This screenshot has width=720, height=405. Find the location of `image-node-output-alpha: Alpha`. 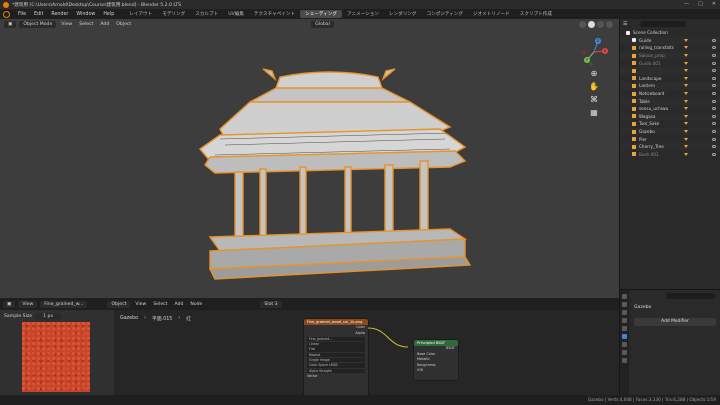

image-node-output-alpha: Alpha is located at coordinates (336, 334).